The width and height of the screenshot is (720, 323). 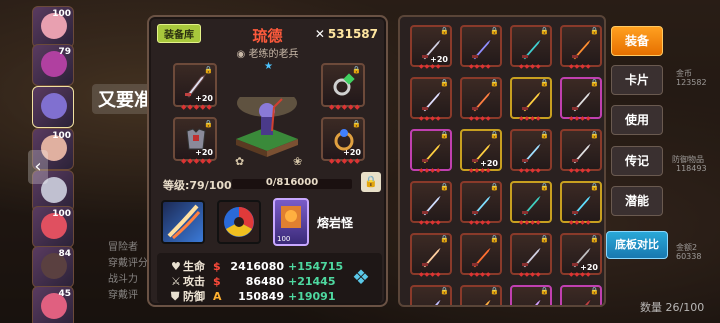 I want to click on gear-slot-accessory: 🔒 +20 ◆◆◆◆◆, so click(x=343, y=141).